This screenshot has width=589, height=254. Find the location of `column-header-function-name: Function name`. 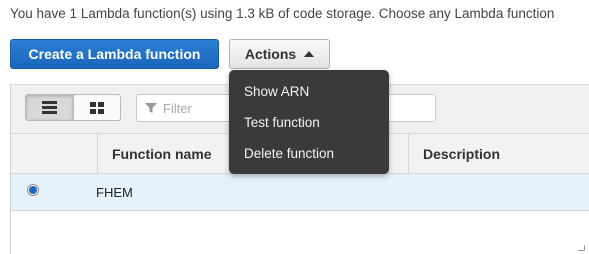

column-header-function-name: Function name is located at coordinates (162, 154).